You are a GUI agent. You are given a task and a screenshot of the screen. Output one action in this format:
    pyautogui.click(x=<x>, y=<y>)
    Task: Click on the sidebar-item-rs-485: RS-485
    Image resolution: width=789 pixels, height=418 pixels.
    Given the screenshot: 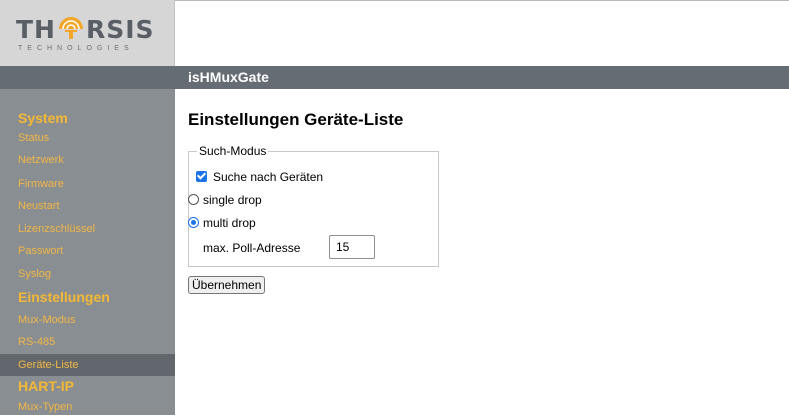 What is the action you would take?
    pyautogui.click(x=87, y=342)
    